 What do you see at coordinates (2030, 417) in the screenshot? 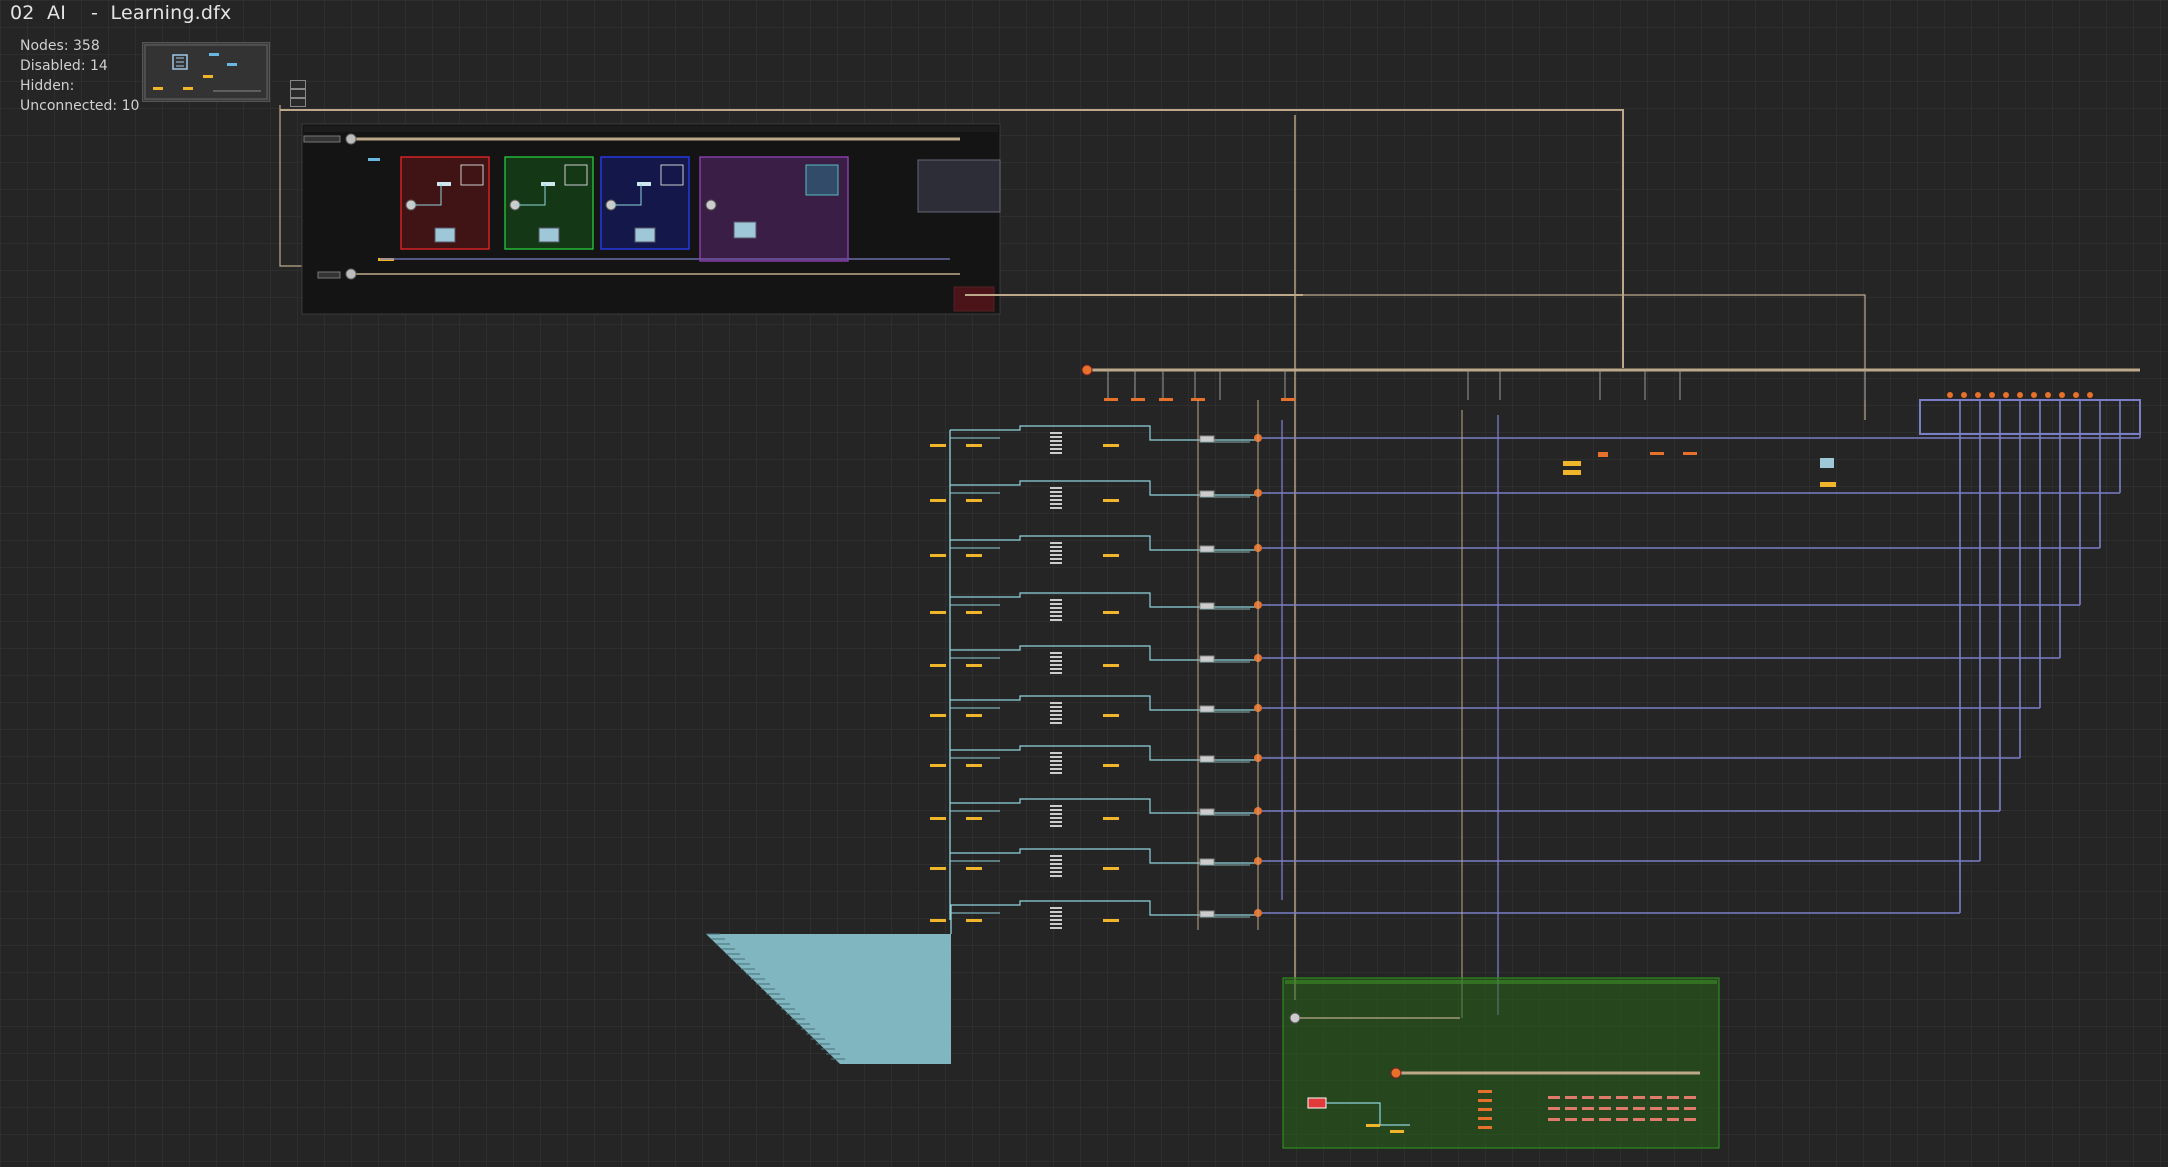
I see `wire-bundle` at bounding box center [2030, 417].